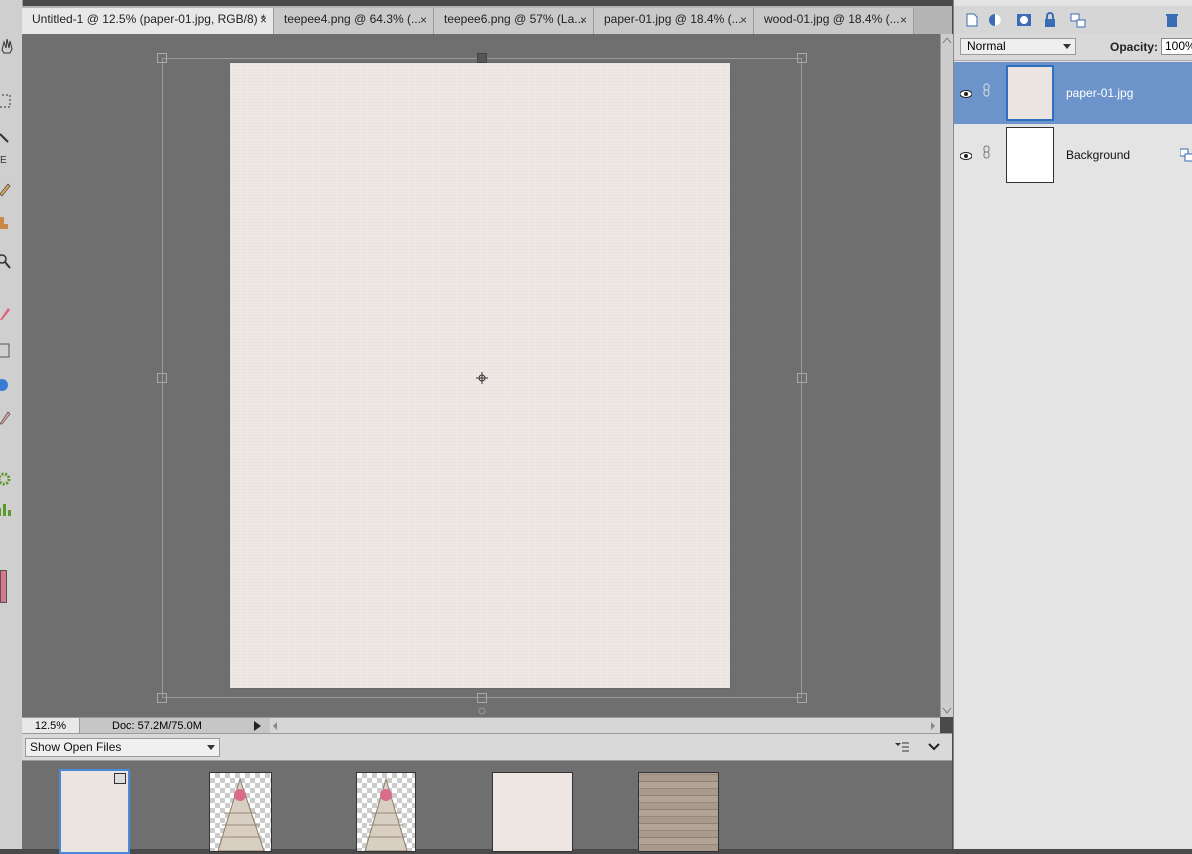  What do you see at coordinates (7, 223) in the screenshot?
I see `stamp-icon` at bounding box center [7, 223].